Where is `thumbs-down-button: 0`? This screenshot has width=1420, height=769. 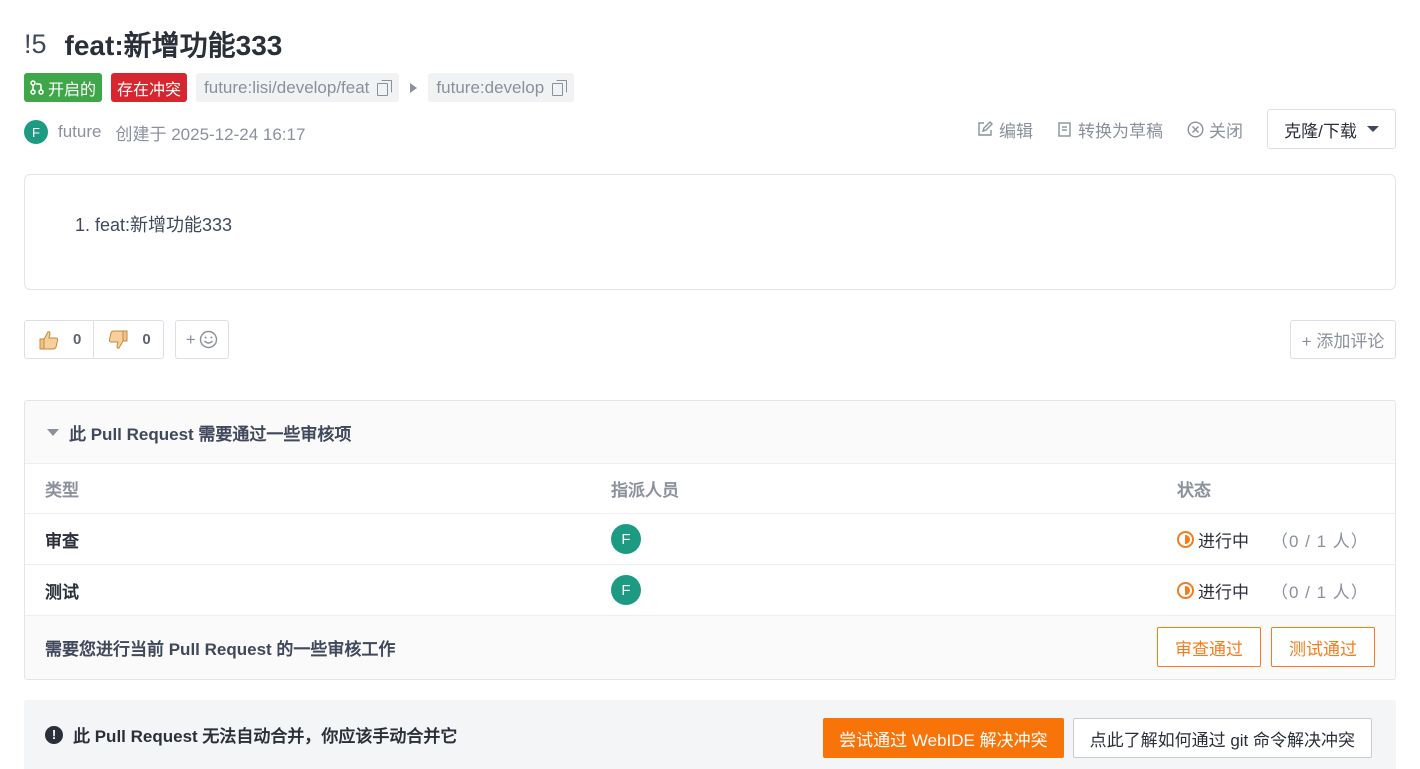
thumbs-down-button: 0 is located at coordinates (127, 339).